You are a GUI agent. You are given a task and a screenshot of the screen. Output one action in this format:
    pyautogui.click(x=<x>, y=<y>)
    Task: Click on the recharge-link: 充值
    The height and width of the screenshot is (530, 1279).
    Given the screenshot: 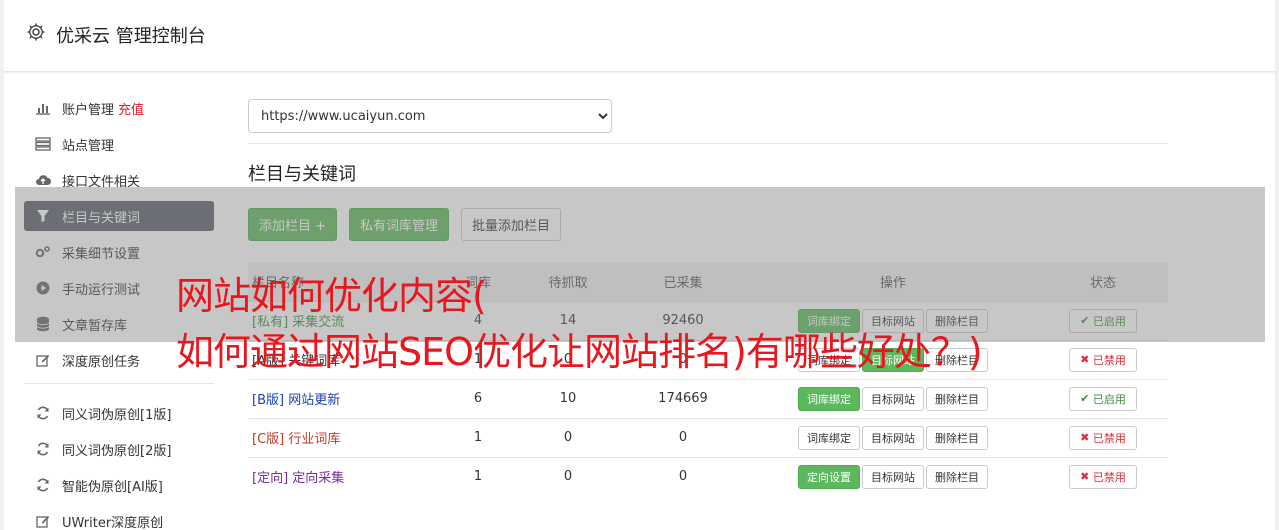 What is the action you would take?
    pyautogui.click(x=131, y=108)
    